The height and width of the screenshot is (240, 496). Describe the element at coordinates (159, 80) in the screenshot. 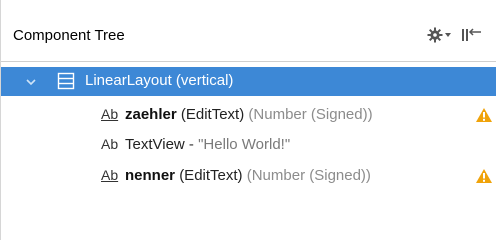

I see `tree-item-label: LinearLayout (vertical)` at that location.